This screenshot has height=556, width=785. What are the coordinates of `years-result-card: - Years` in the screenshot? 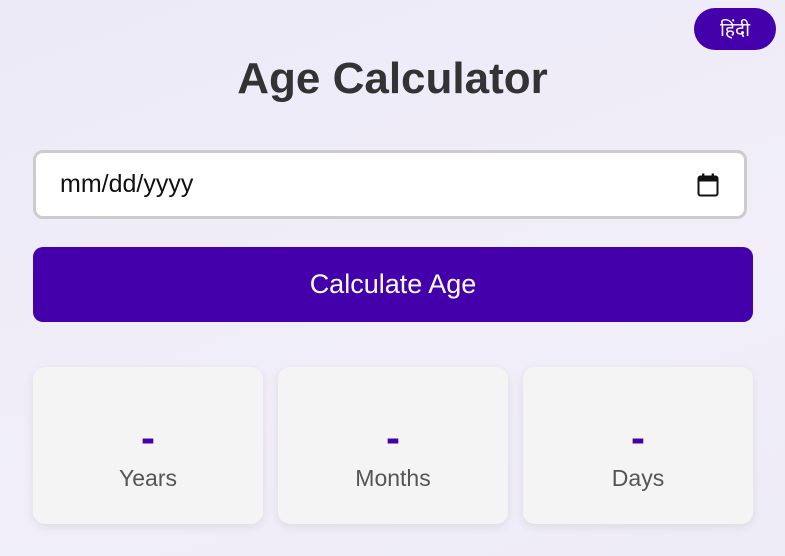 It's located at (148, 445).